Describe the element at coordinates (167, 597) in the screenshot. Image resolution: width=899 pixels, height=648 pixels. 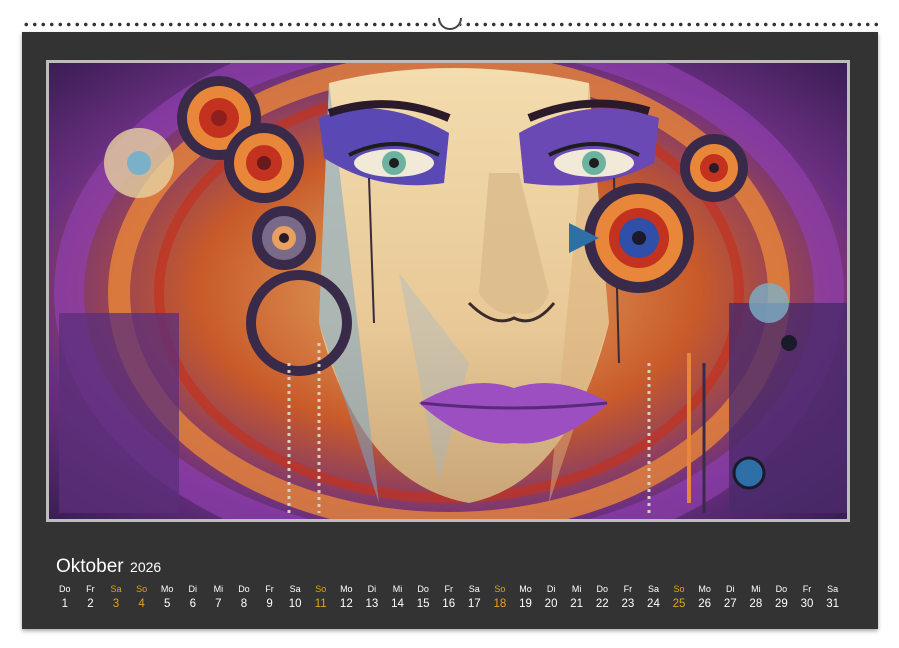
I see `day-cell: Mo 5` at that location.